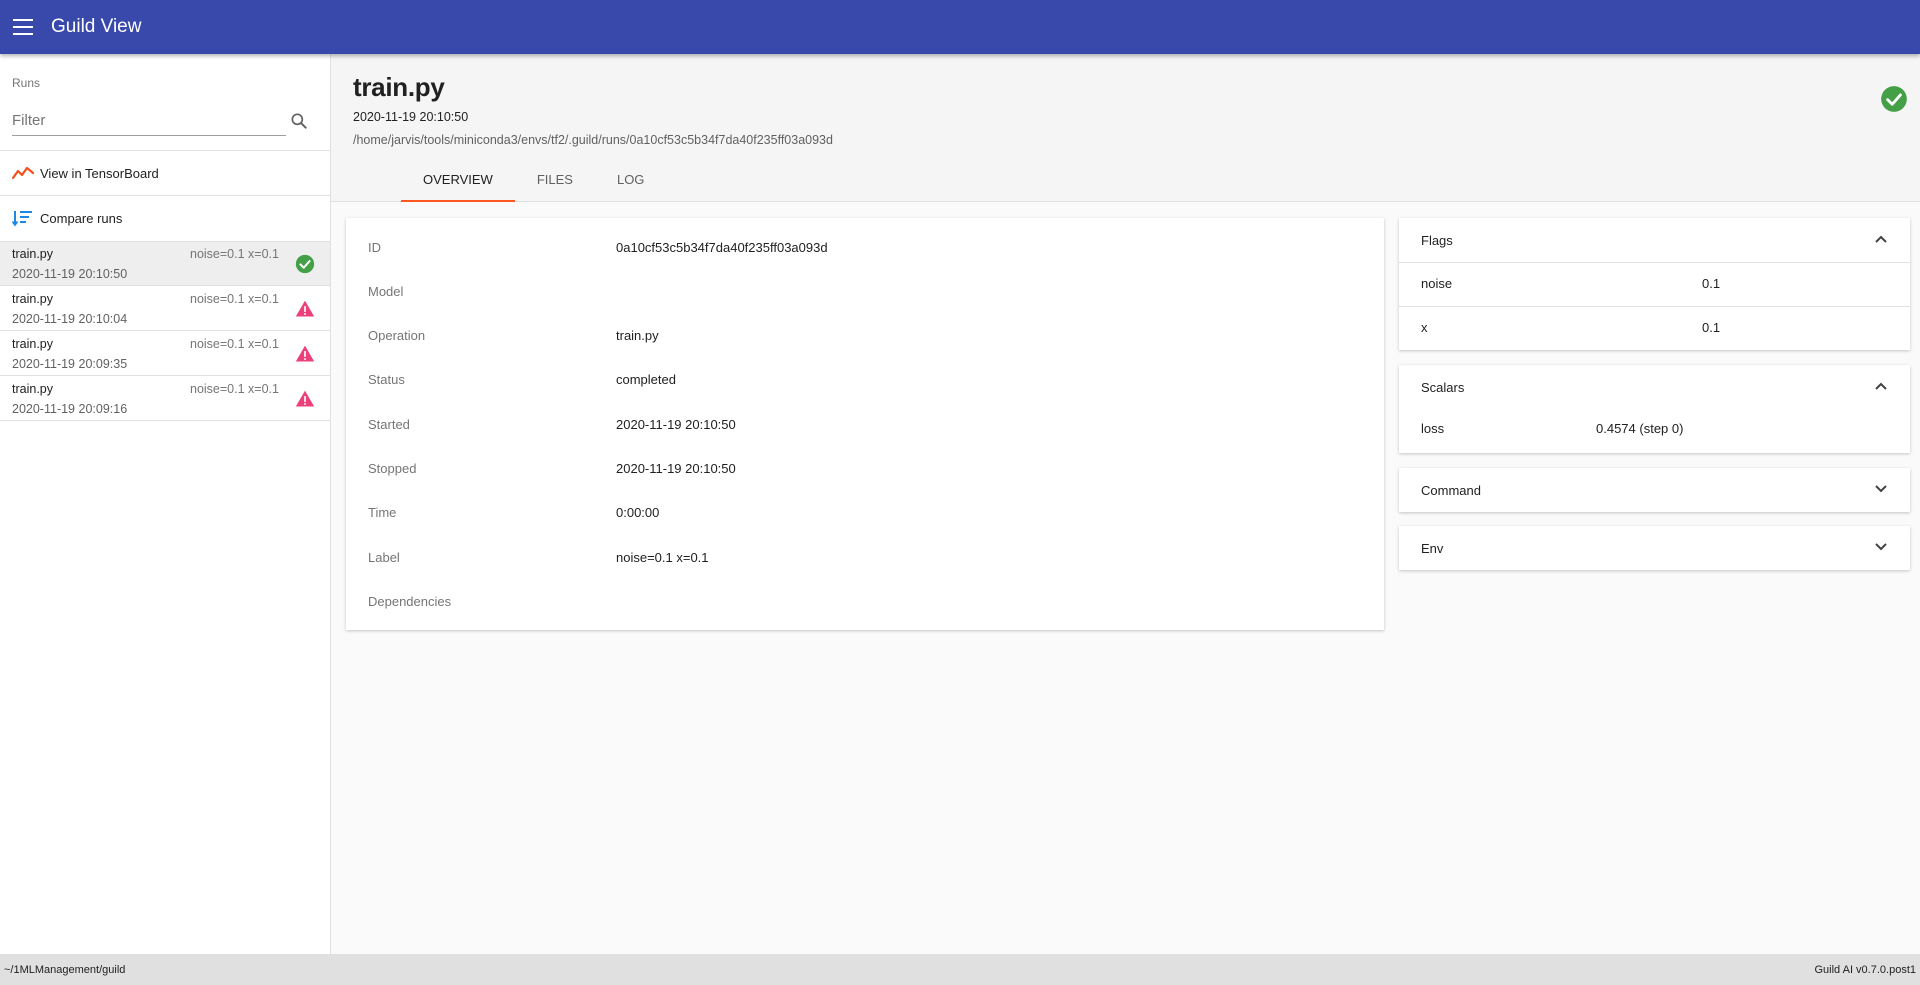  What do you see at coordinates (165, 218) in the screenshot?
I see `compare-runs-button: Compare runs` at bounding box center [165, 218].